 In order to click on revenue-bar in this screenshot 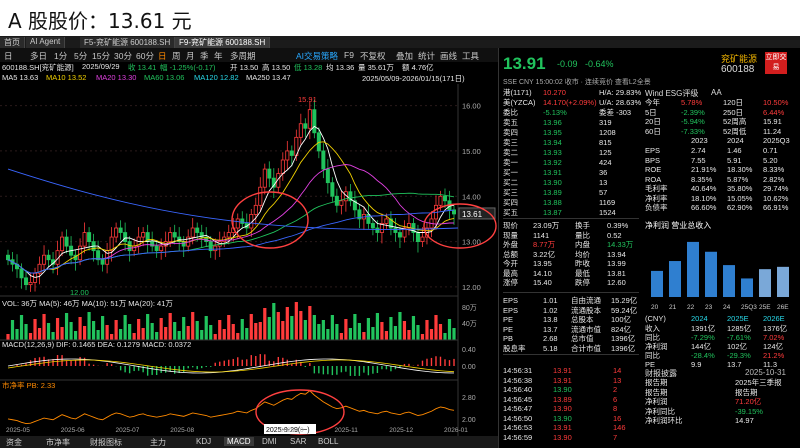, I will do `click(693, 269)`.